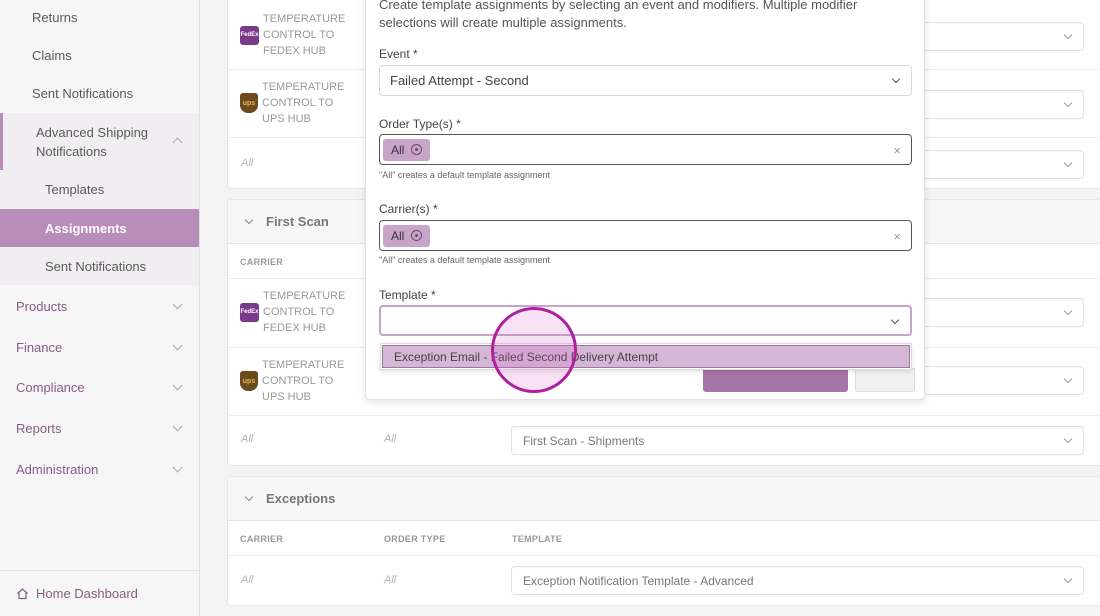 The width and height of the screenshot is (1100, 616). I want to click on sidebar-item-administration: Administration, so click(99, 469).